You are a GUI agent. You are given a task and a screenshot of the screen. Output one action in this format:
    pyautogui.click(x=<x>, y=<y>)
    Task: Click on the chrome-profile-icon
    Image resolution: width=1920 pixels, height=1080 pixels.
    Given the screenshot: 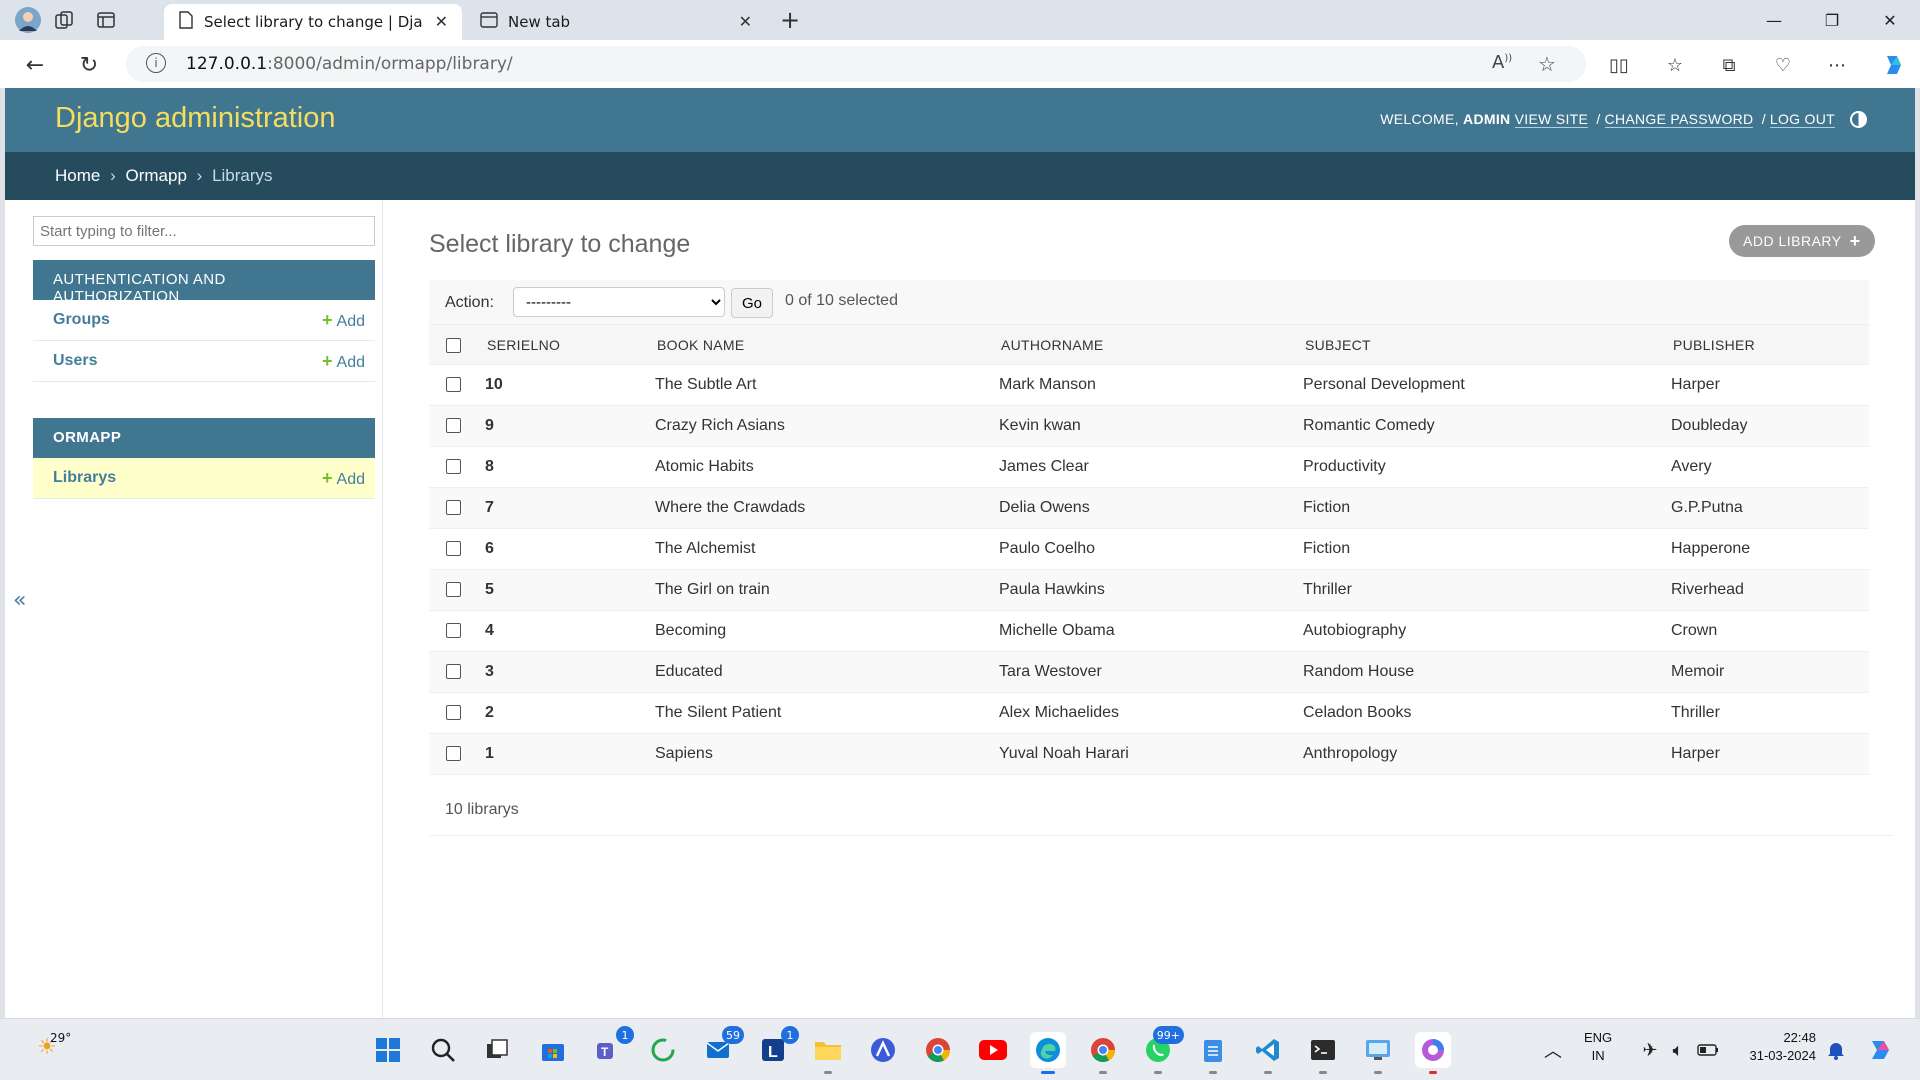 What is the action you would take?
    pyautogui.click(x=1103, y=1053)
    